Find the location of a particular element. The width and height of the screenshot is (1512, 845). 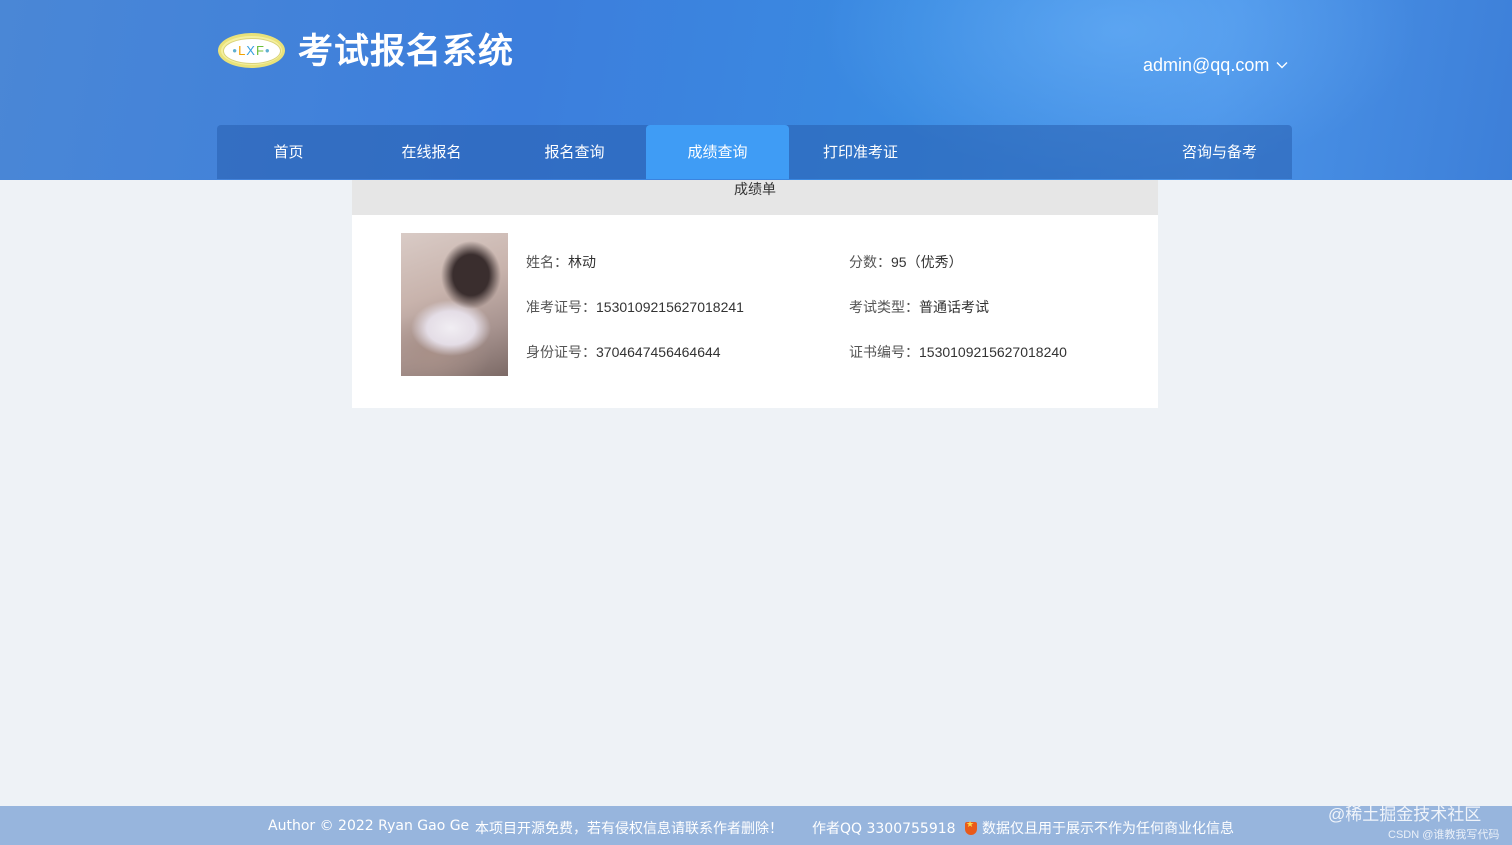

footer-disclaimer: 数据仅且用于展示不作为任何商业化信息 is located at coordinates (1099, 828).